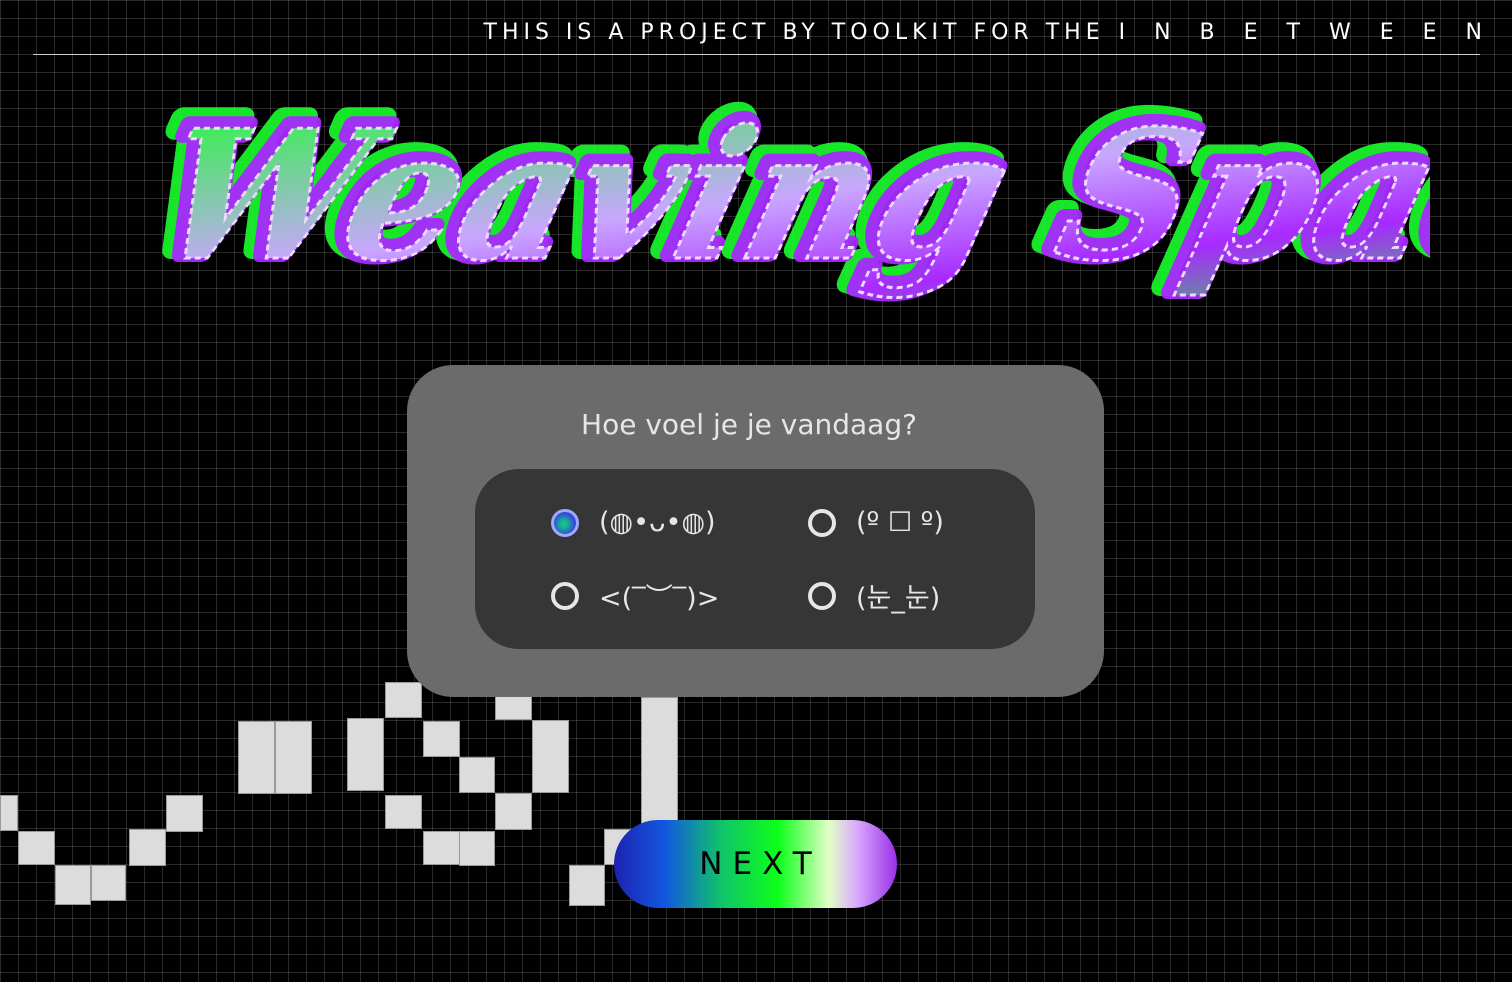 The height and width of the screenshot is (982, 1512). Describe the element at coordinates (756, 54) in the screenshot. I see `header-divider` at that location.